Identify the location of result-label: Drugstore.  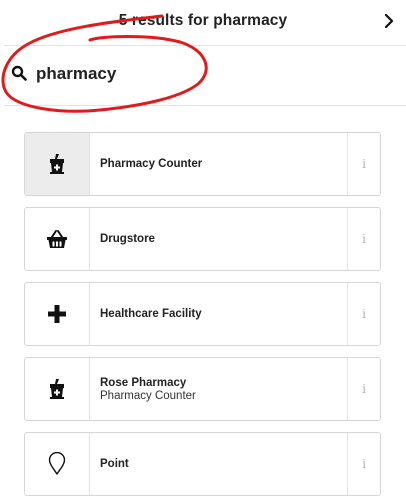
(218, 239).